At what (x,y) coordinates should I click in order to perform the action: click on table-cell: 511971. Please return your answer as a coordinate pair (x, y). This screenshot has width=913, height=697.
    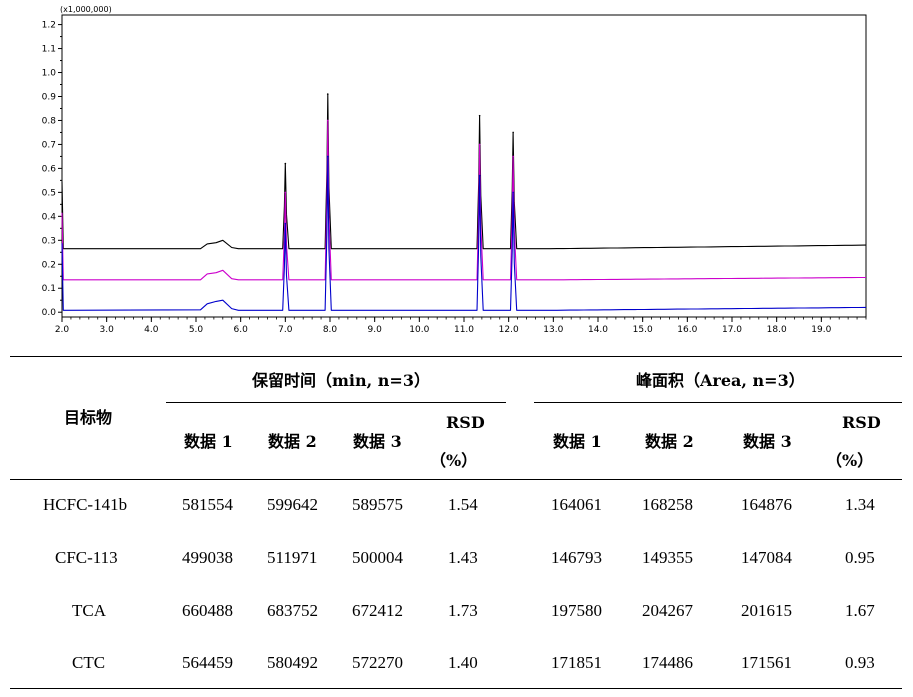
    Looking at the image, I should click on (292, 557).